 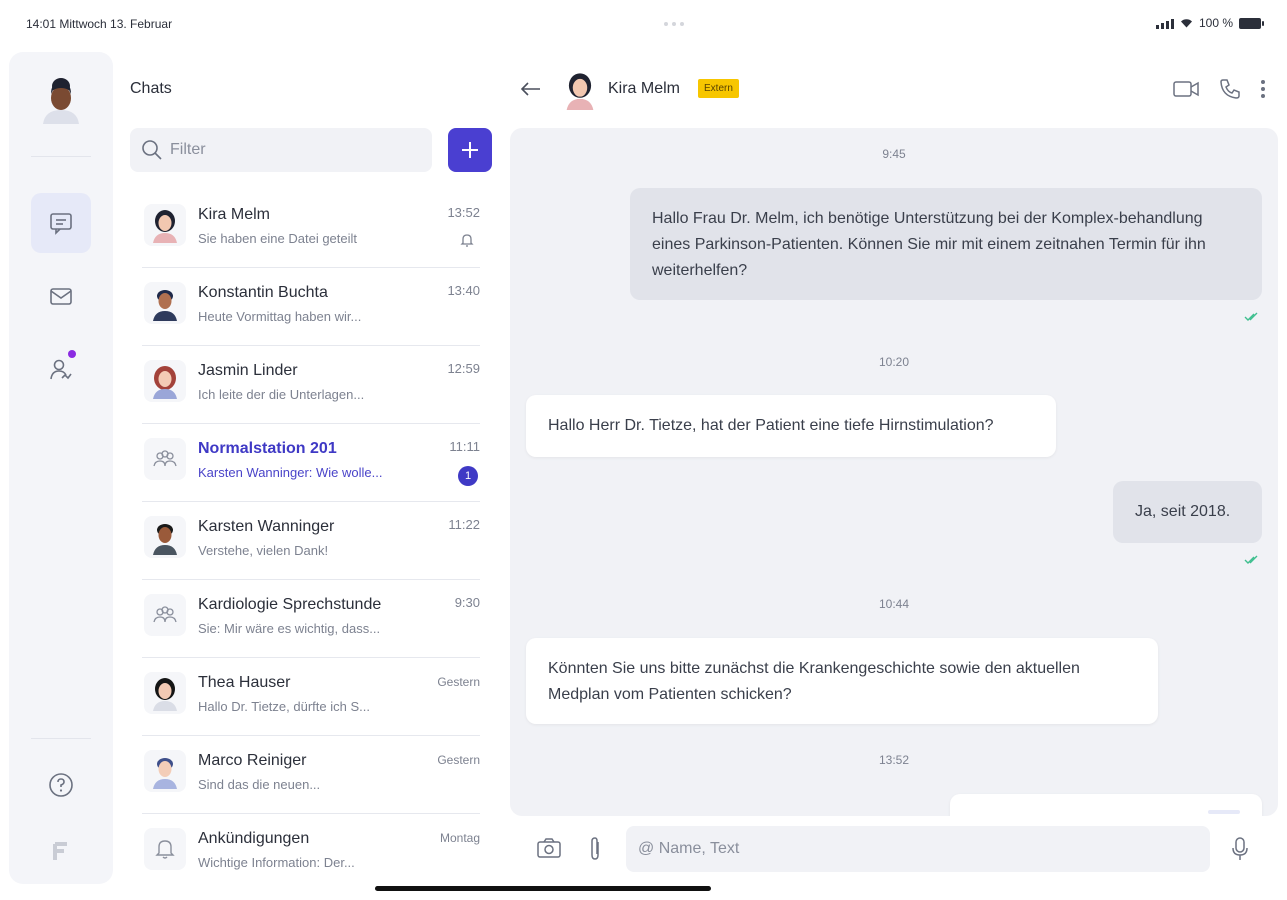 I want to click on conversation-actions, so click(x=1219, y=89).